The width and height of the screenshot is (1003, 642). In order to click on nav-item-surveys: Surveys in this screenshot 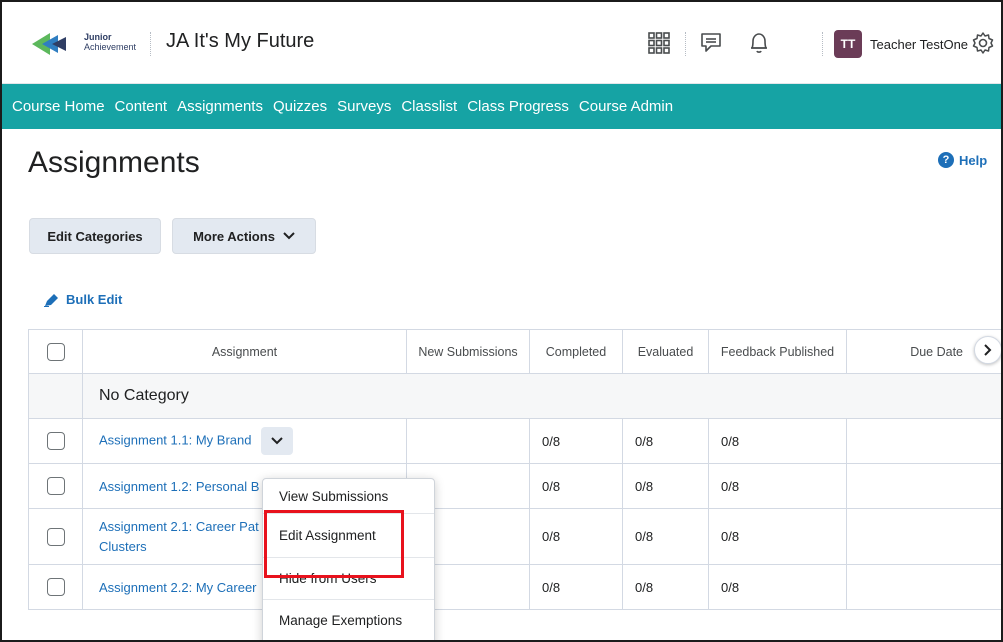, I will do `click(364, 106)`.